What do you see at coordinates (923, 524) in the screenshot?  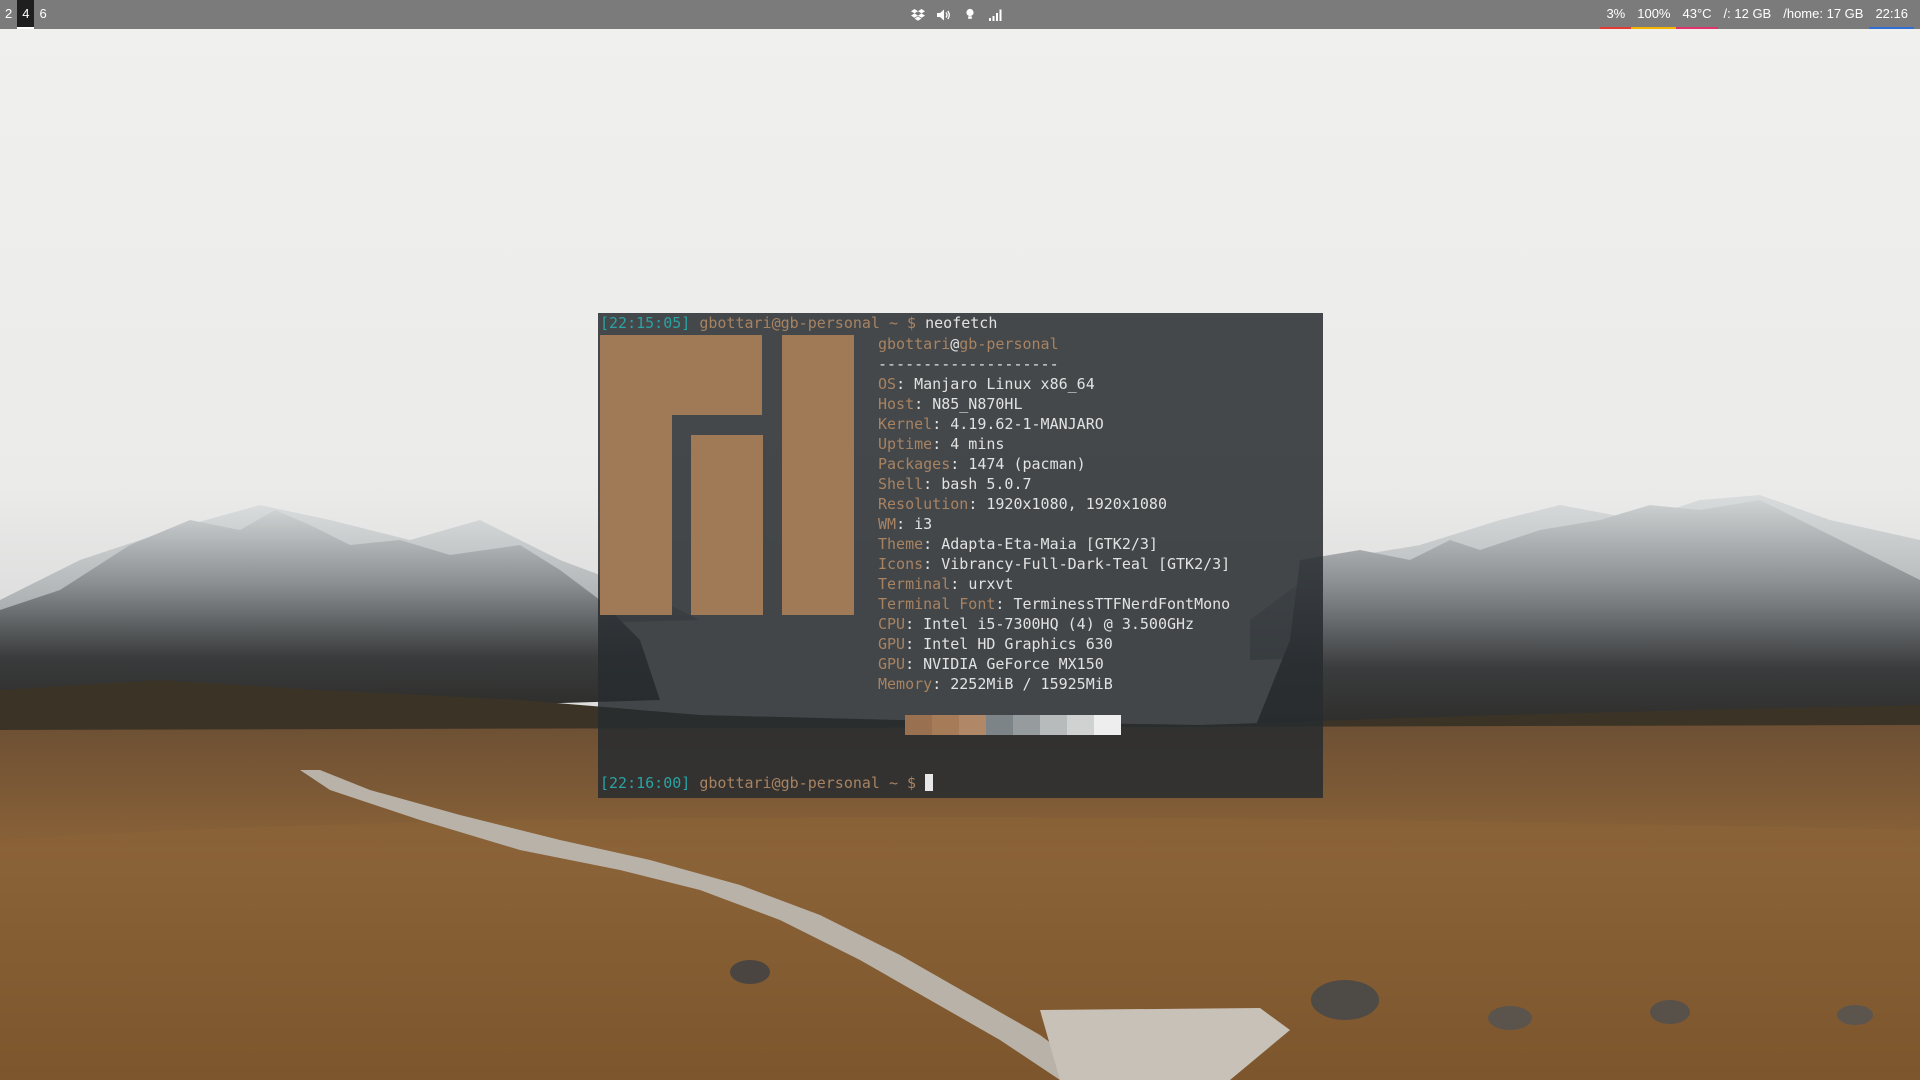 I see `info-value: i3` at bounding box center [923, 524].